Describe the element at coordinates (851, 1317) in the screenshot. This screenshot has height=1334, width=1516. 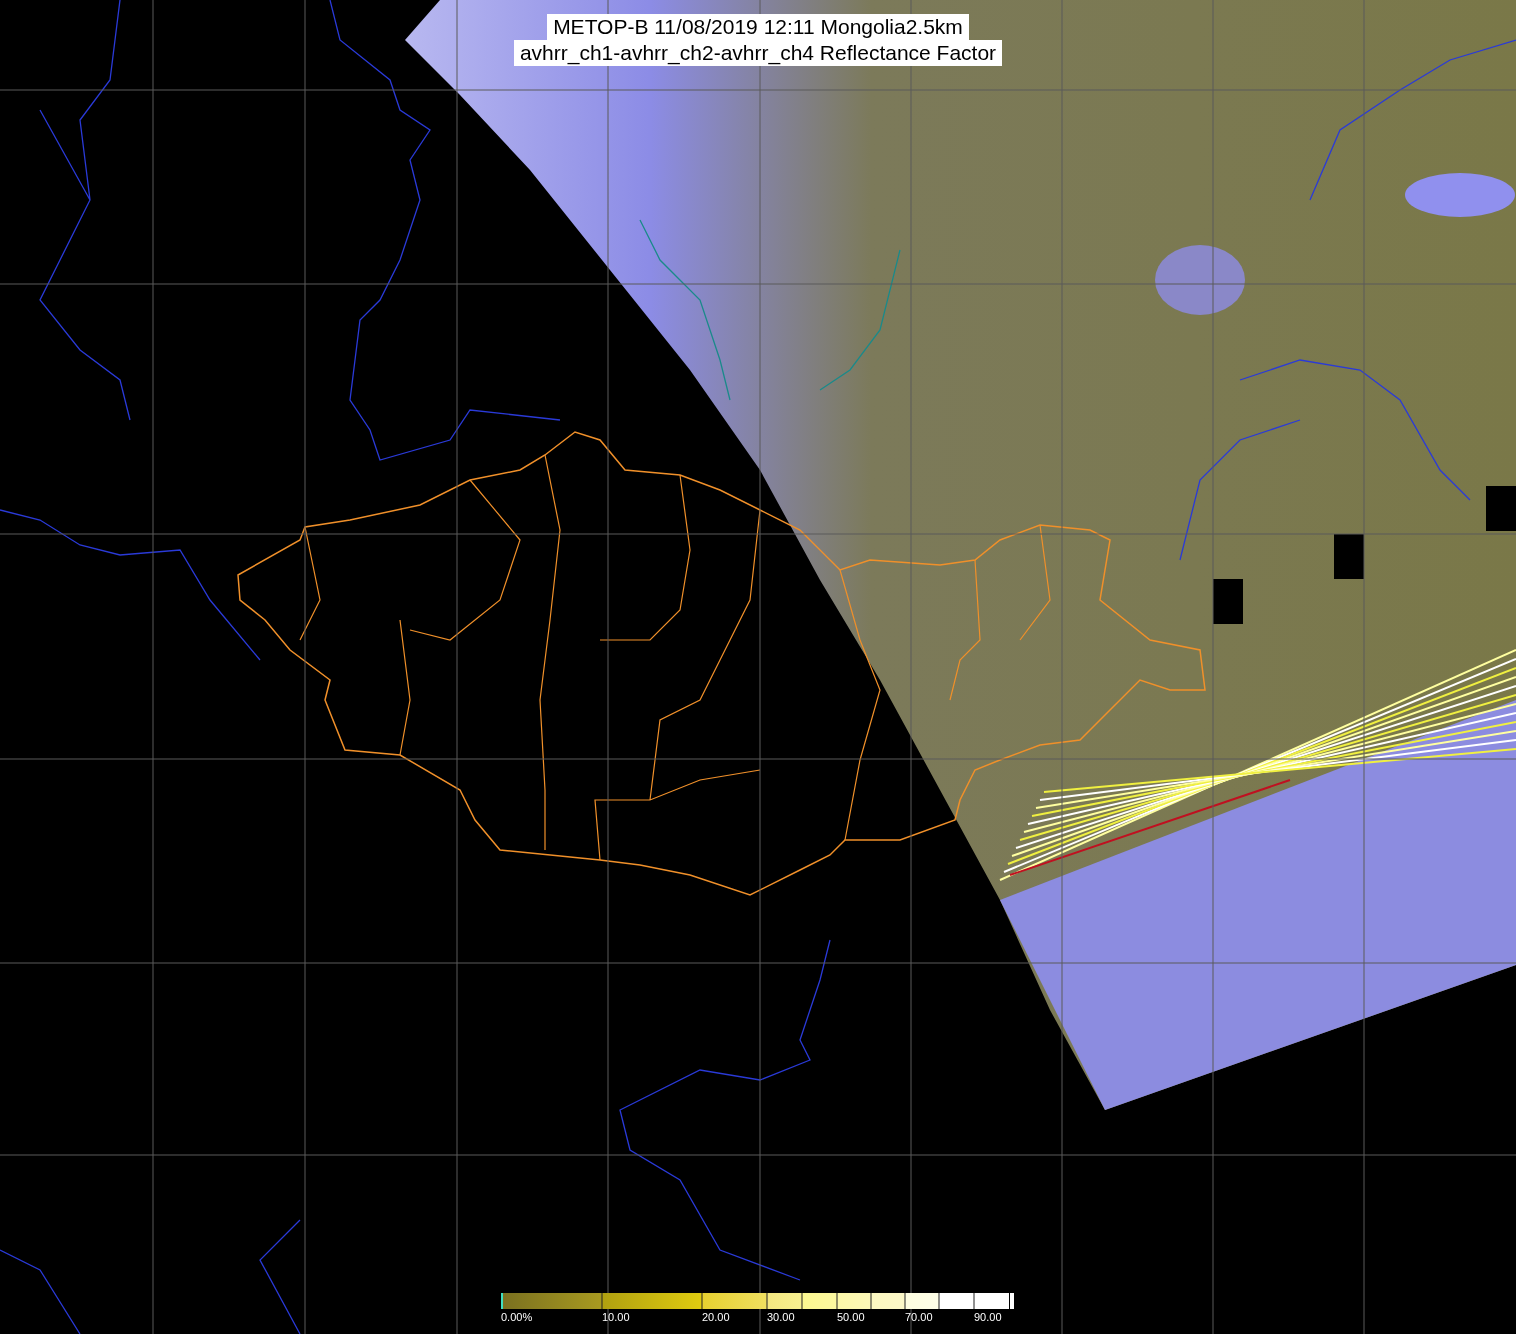
I see `scale-label: 50.00` at that location.